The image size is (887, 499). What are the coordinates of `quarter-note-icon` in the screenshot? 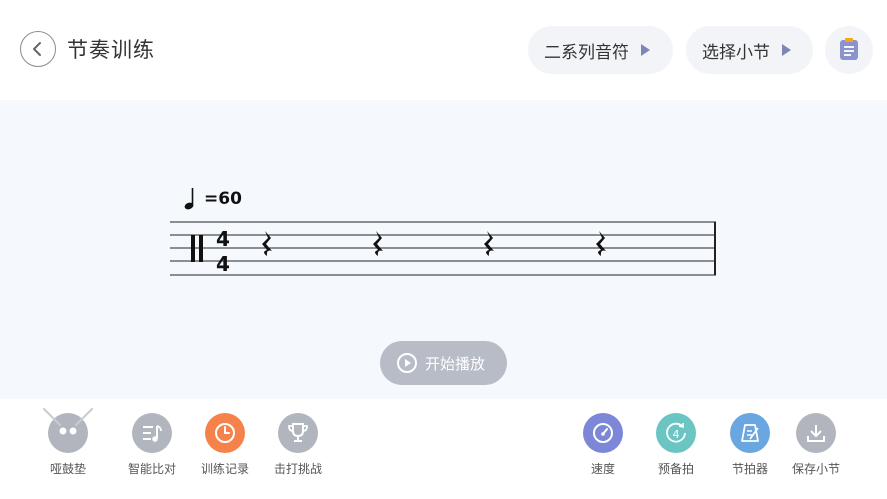 It's located at (189, 199).